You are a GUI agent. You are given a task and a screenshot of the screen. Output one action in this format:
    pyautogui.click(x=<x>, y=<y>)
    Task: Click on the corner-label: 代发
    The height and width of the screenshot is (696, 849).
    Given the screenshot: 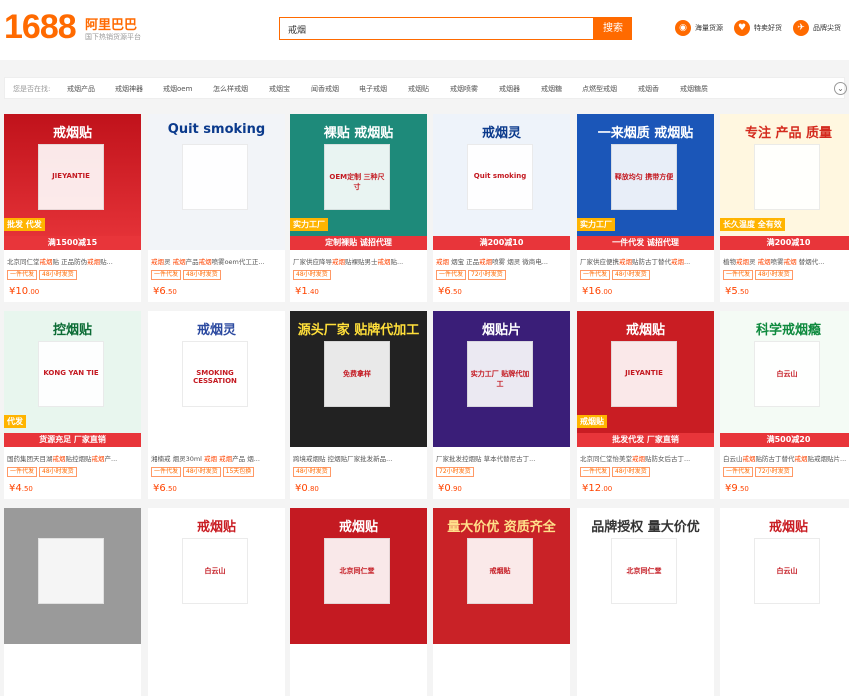 What is the action you would take?
    pyautogui.click(x=15, y=421)
    